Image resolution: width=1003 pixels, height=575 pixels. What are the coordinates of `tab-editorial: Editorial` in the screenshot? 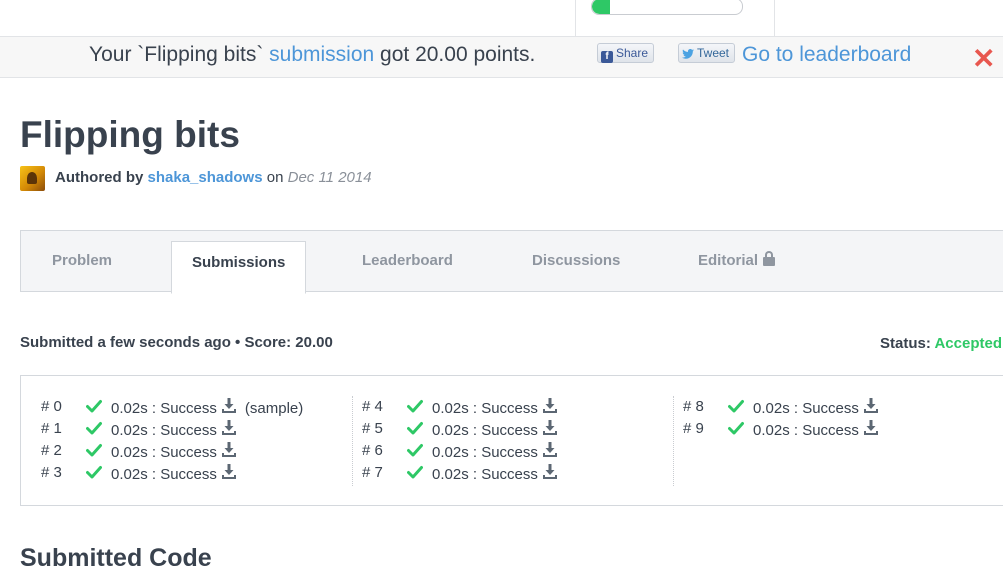 It's located at (737, 261).